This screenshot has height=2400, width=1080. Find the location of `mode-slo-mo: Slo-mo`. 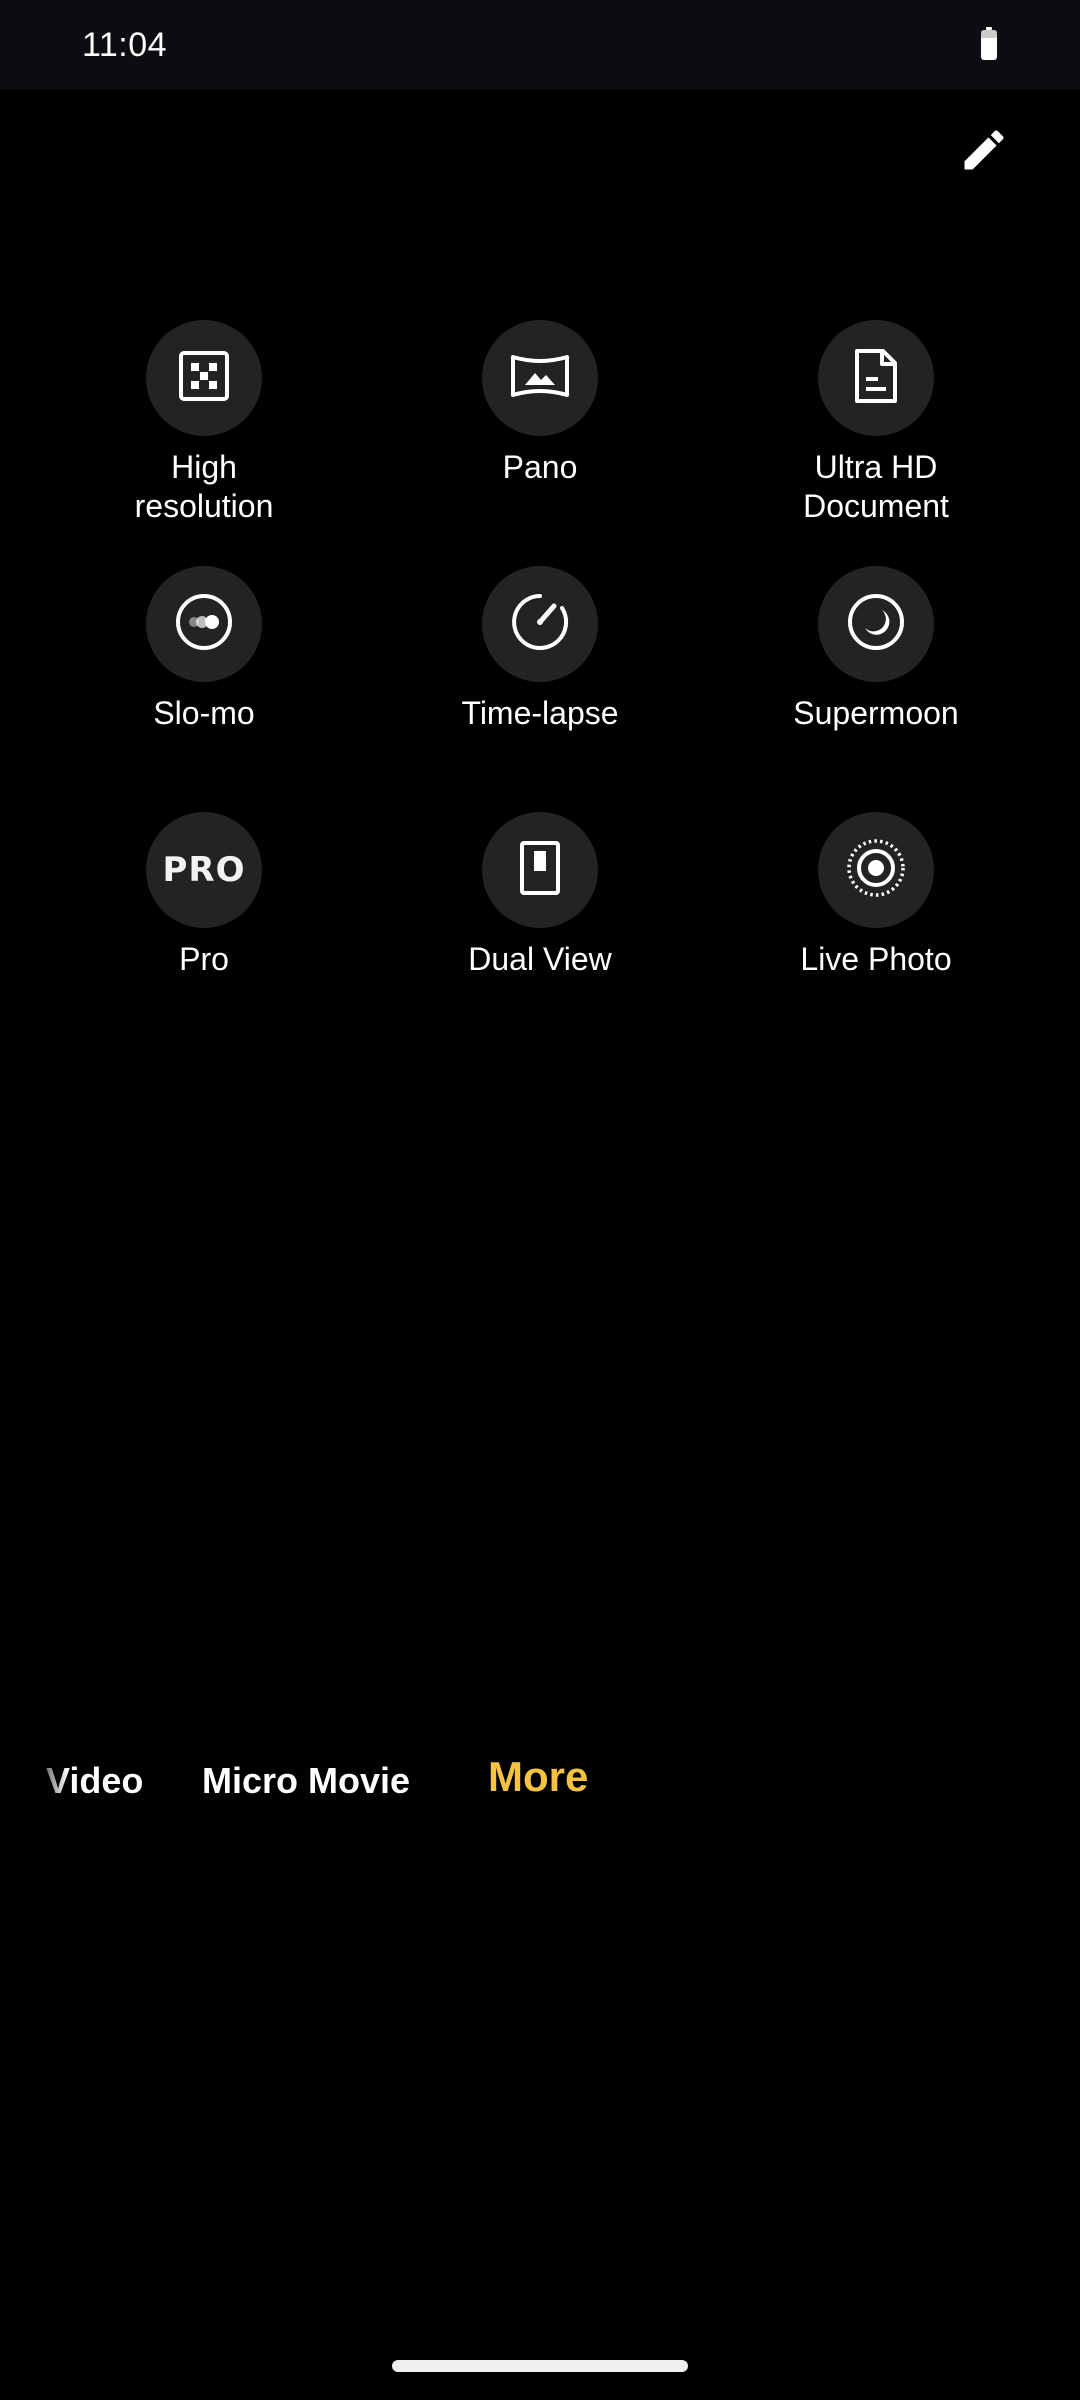

mode-slo-mo: Slo-mo is located at coordinates (204, 649).